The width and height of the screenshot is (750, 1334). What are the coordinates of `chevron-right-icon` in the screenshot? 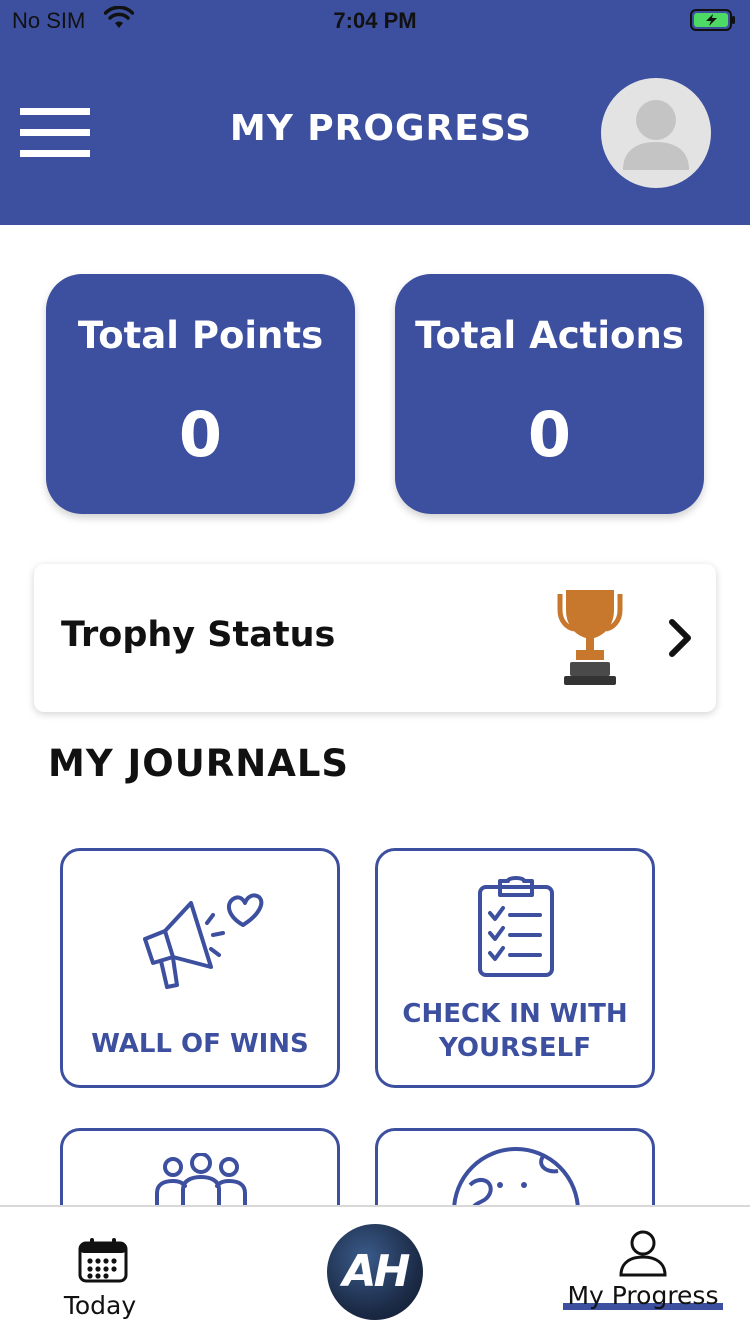 It's located at (679, 640).